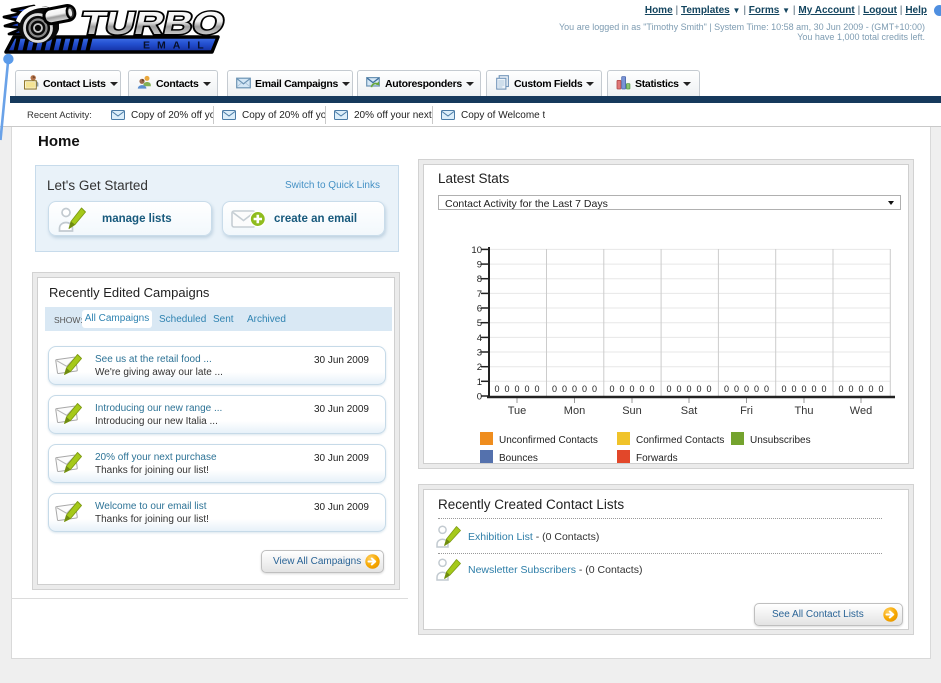  I want to click on svg-text: 6, so click(479, 309).